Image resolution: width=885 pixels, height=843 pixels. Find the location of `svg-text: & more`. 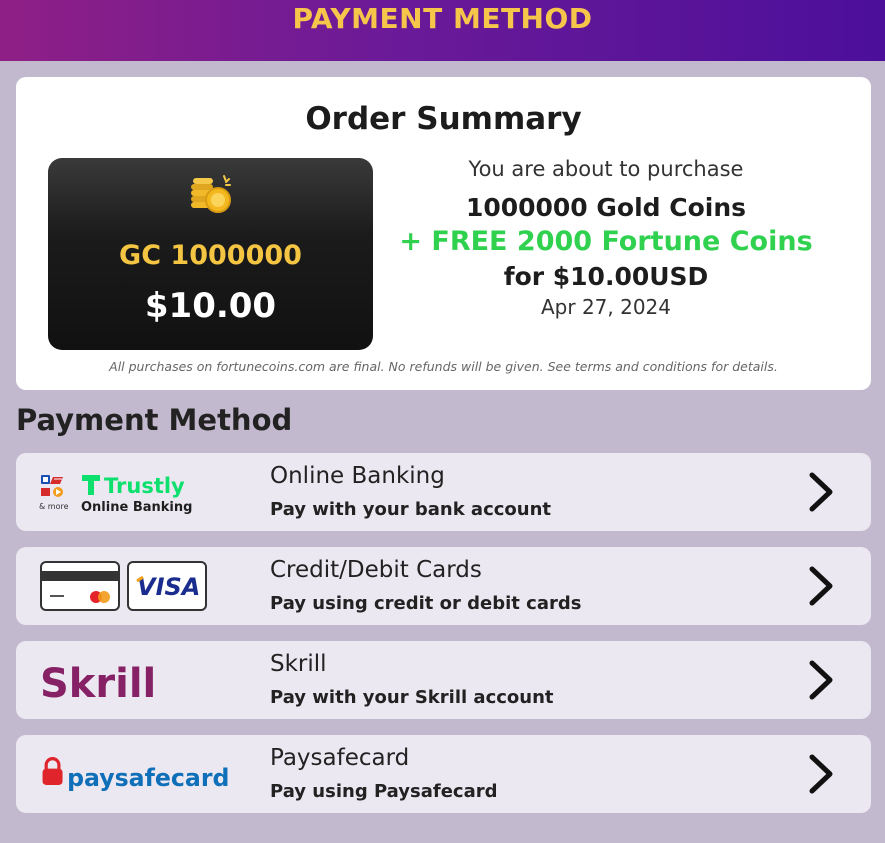

svg-text: & more is located at coordinates (54, 506).